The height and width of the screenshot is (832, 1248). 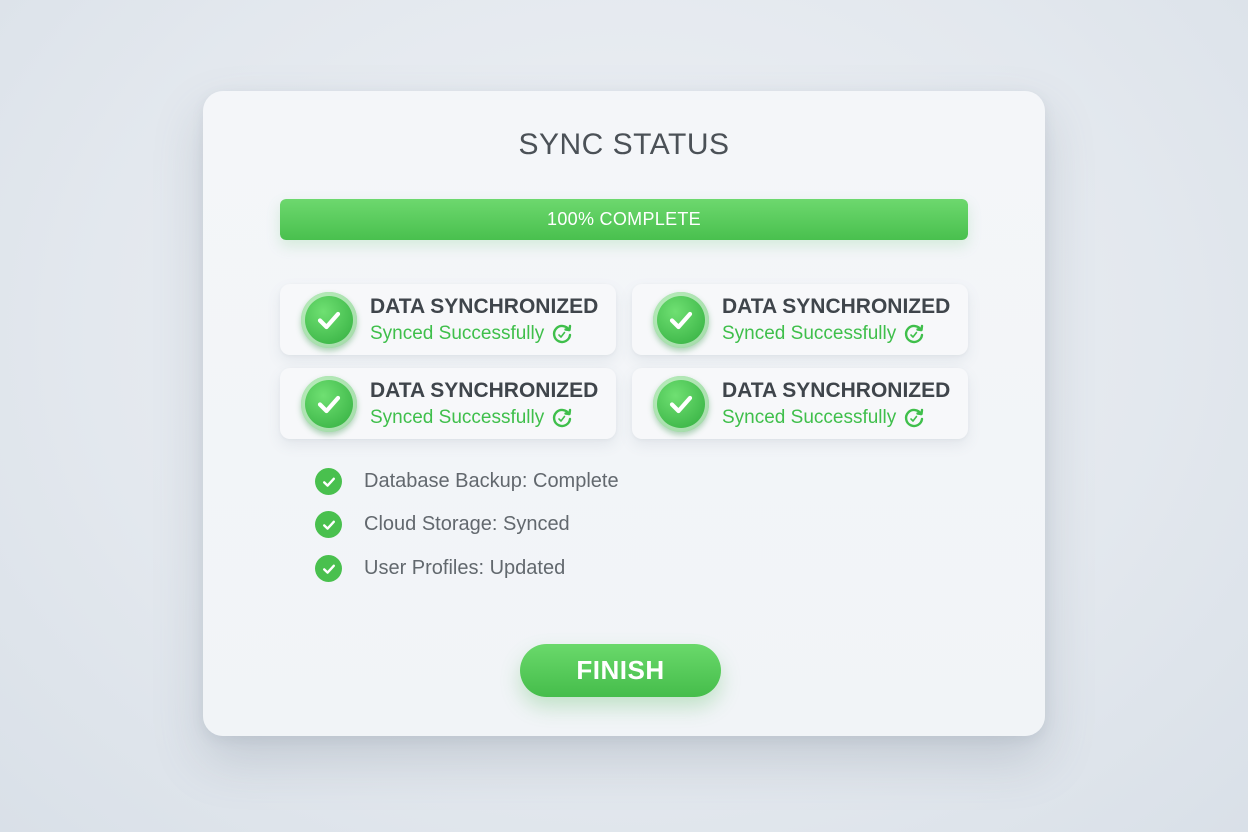 What do you see at coordinates (467, 524) in the screenshot?
I see `status-text: Cloud Storage: Synced` at bounding box center [467, 524].